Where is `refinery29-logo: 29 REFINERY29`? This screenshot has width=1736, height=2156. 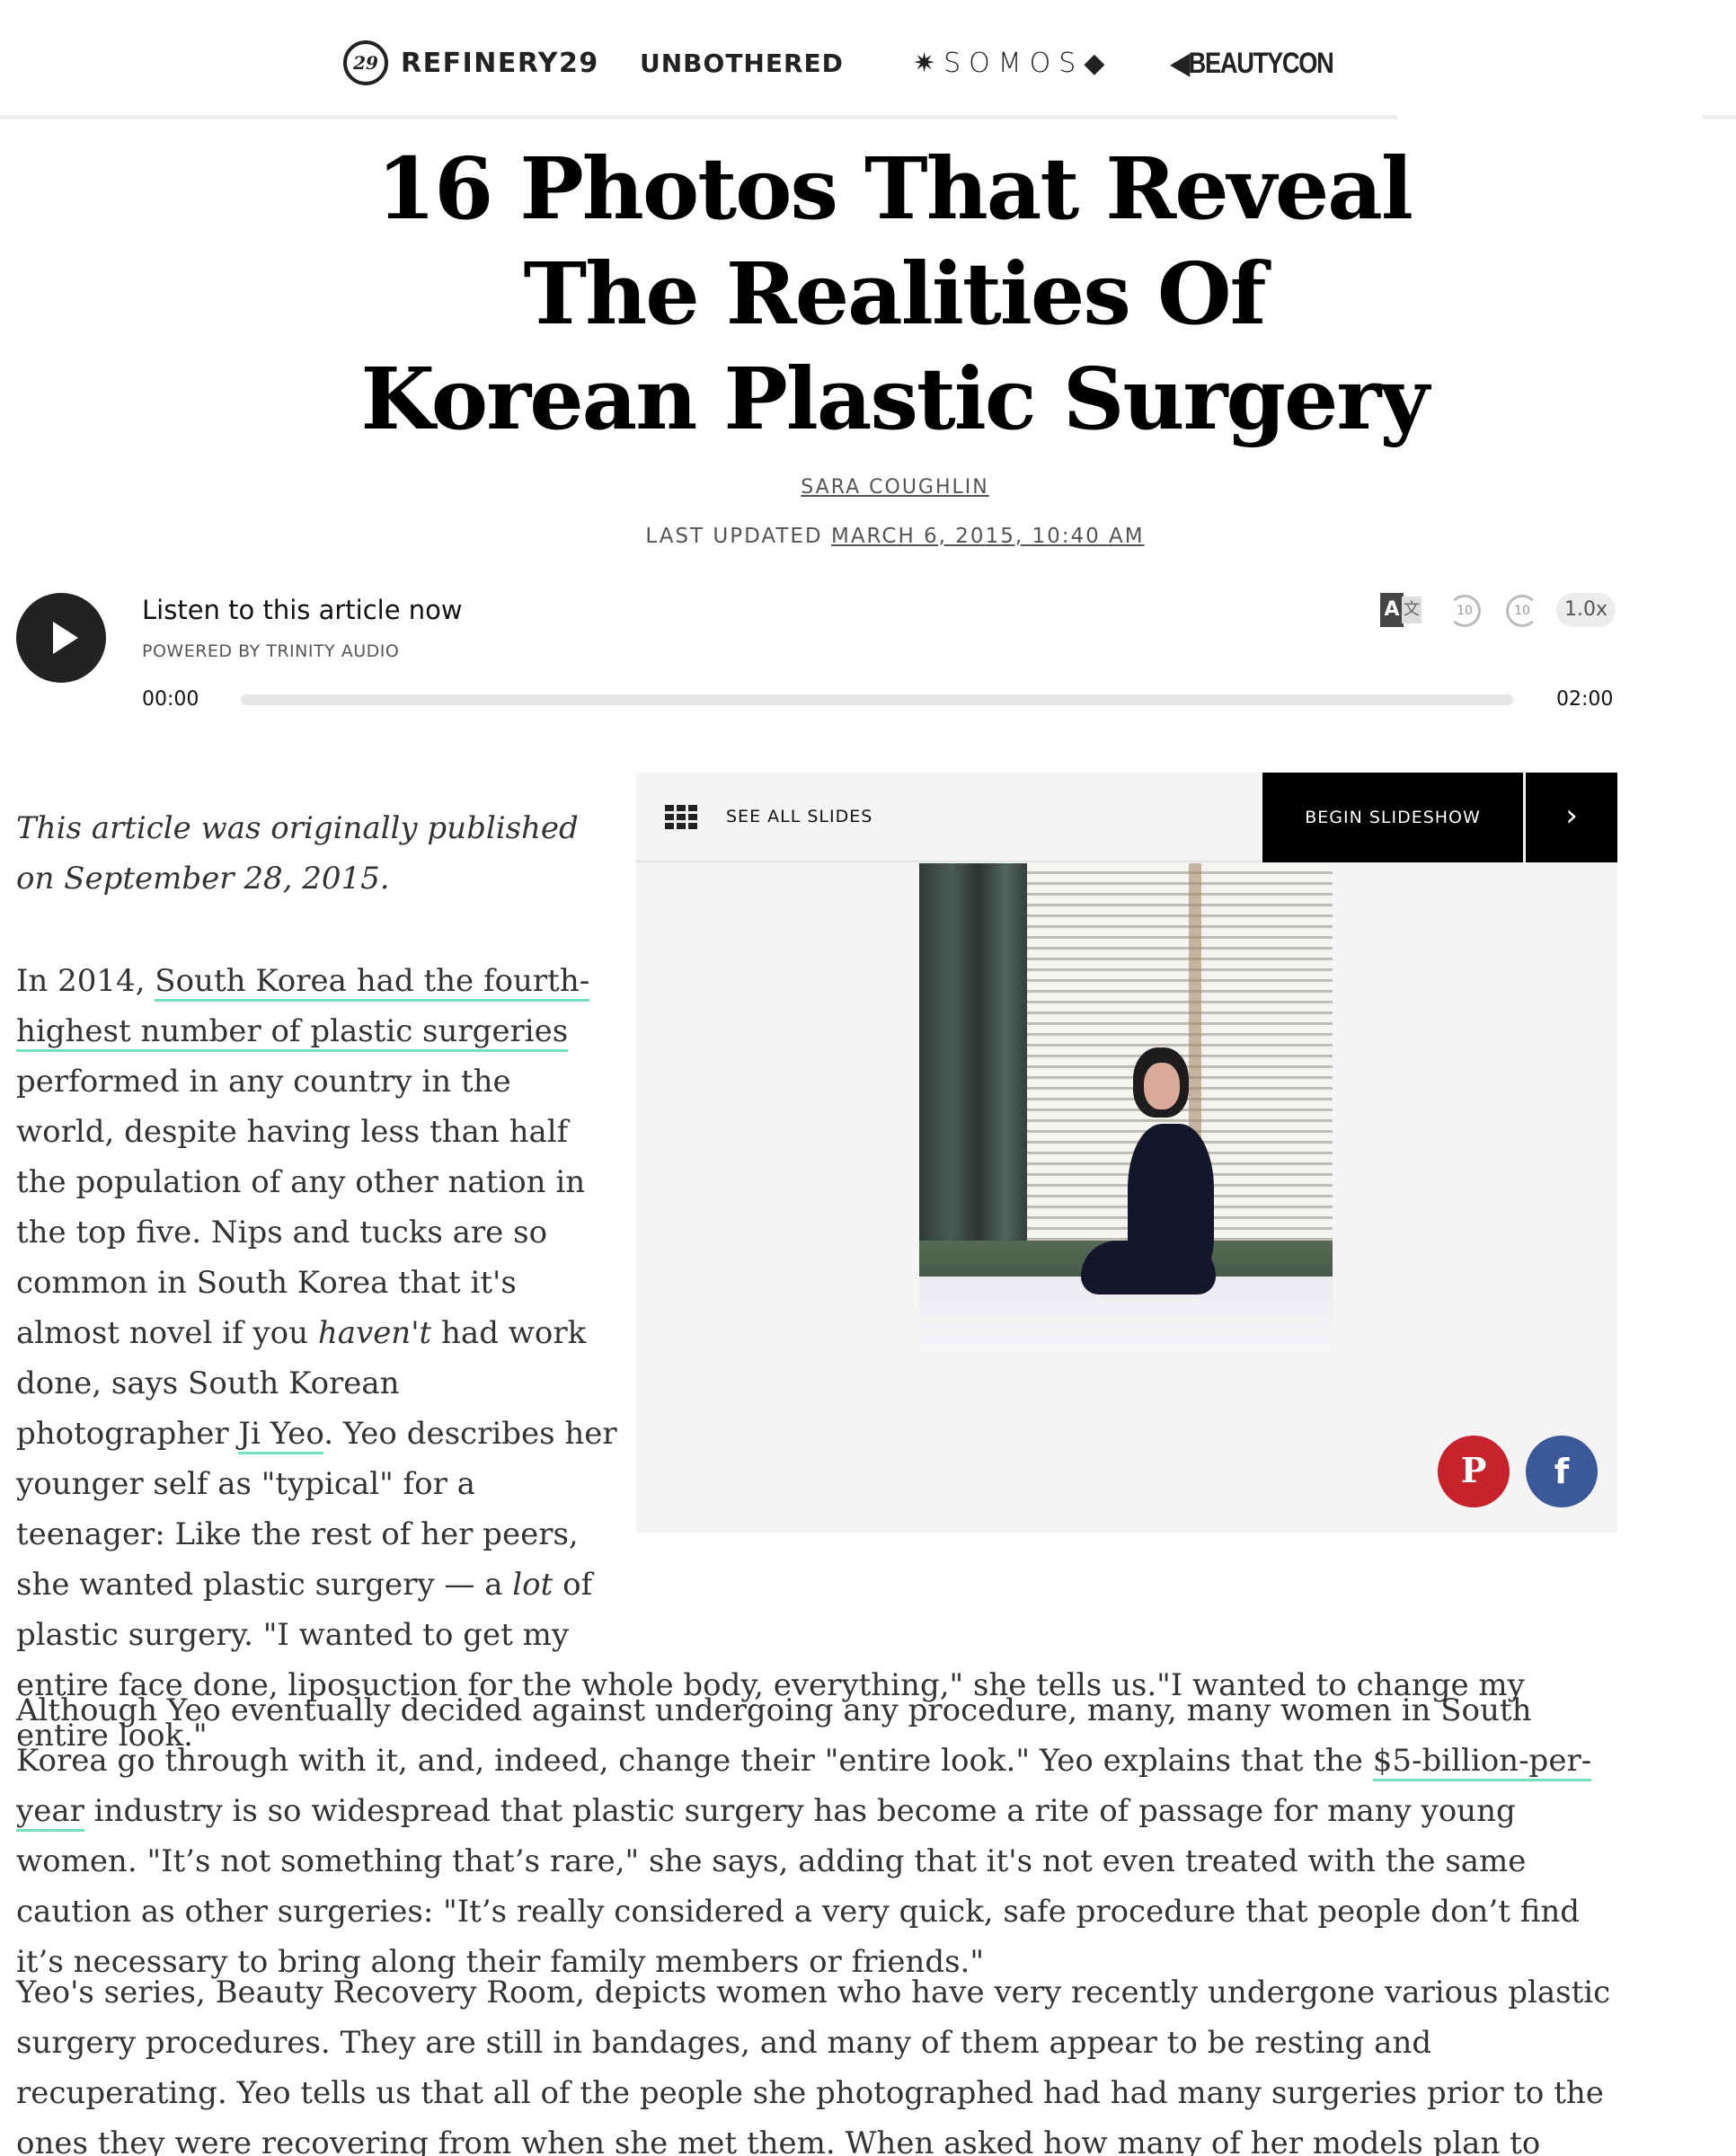 refinery29-logo: 29 REFINERY29 is located at coordinates (471, 63).